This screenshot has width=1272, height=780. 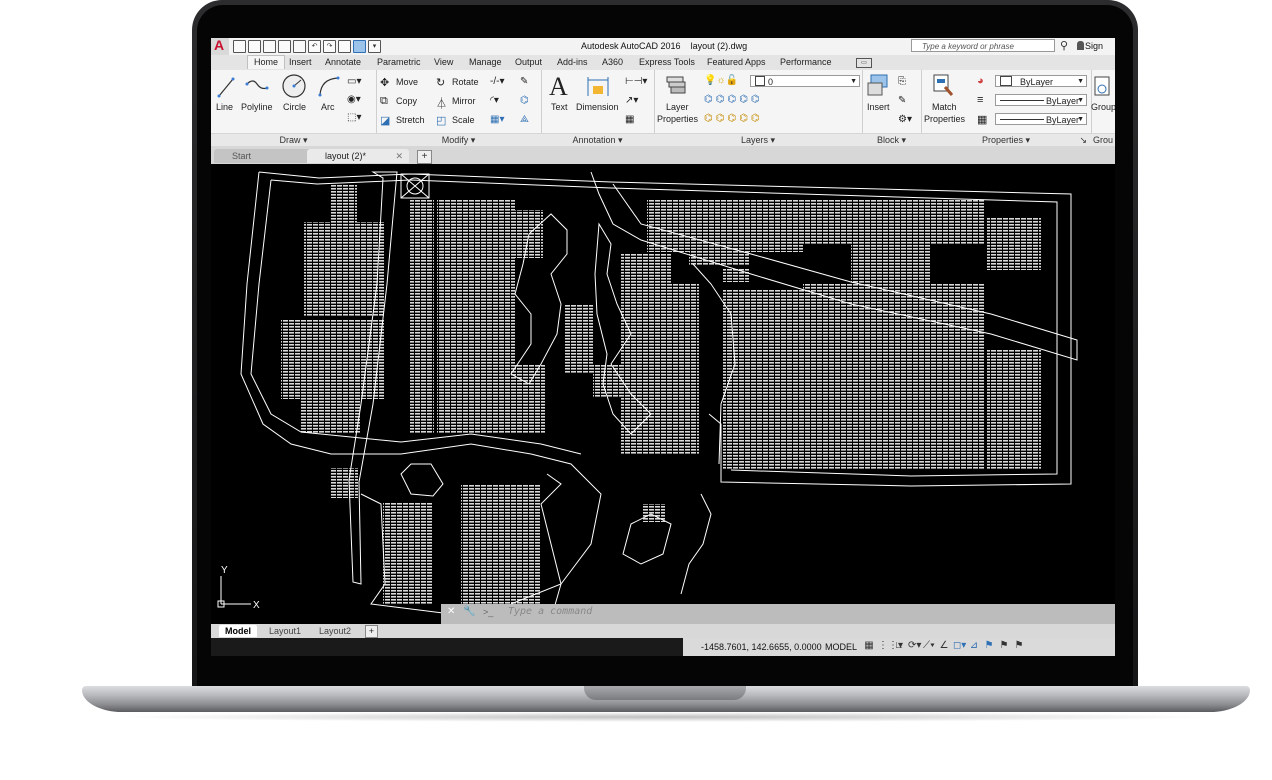 What do you see at coordinates (359, 46) in the screenshot?
I see `properties-toggle-icon` at bounding box center [359, 46].